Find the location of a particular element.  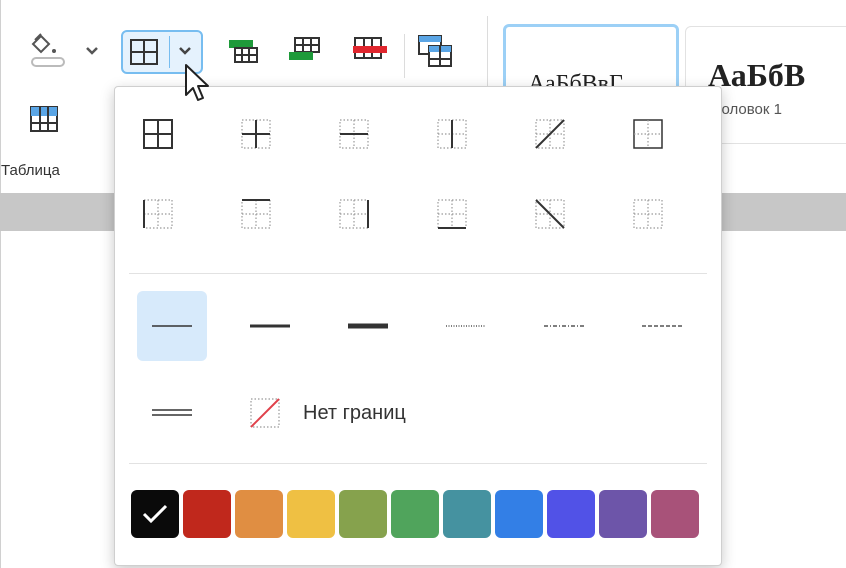

checkmark-icon is located at coordinates (155, 514).